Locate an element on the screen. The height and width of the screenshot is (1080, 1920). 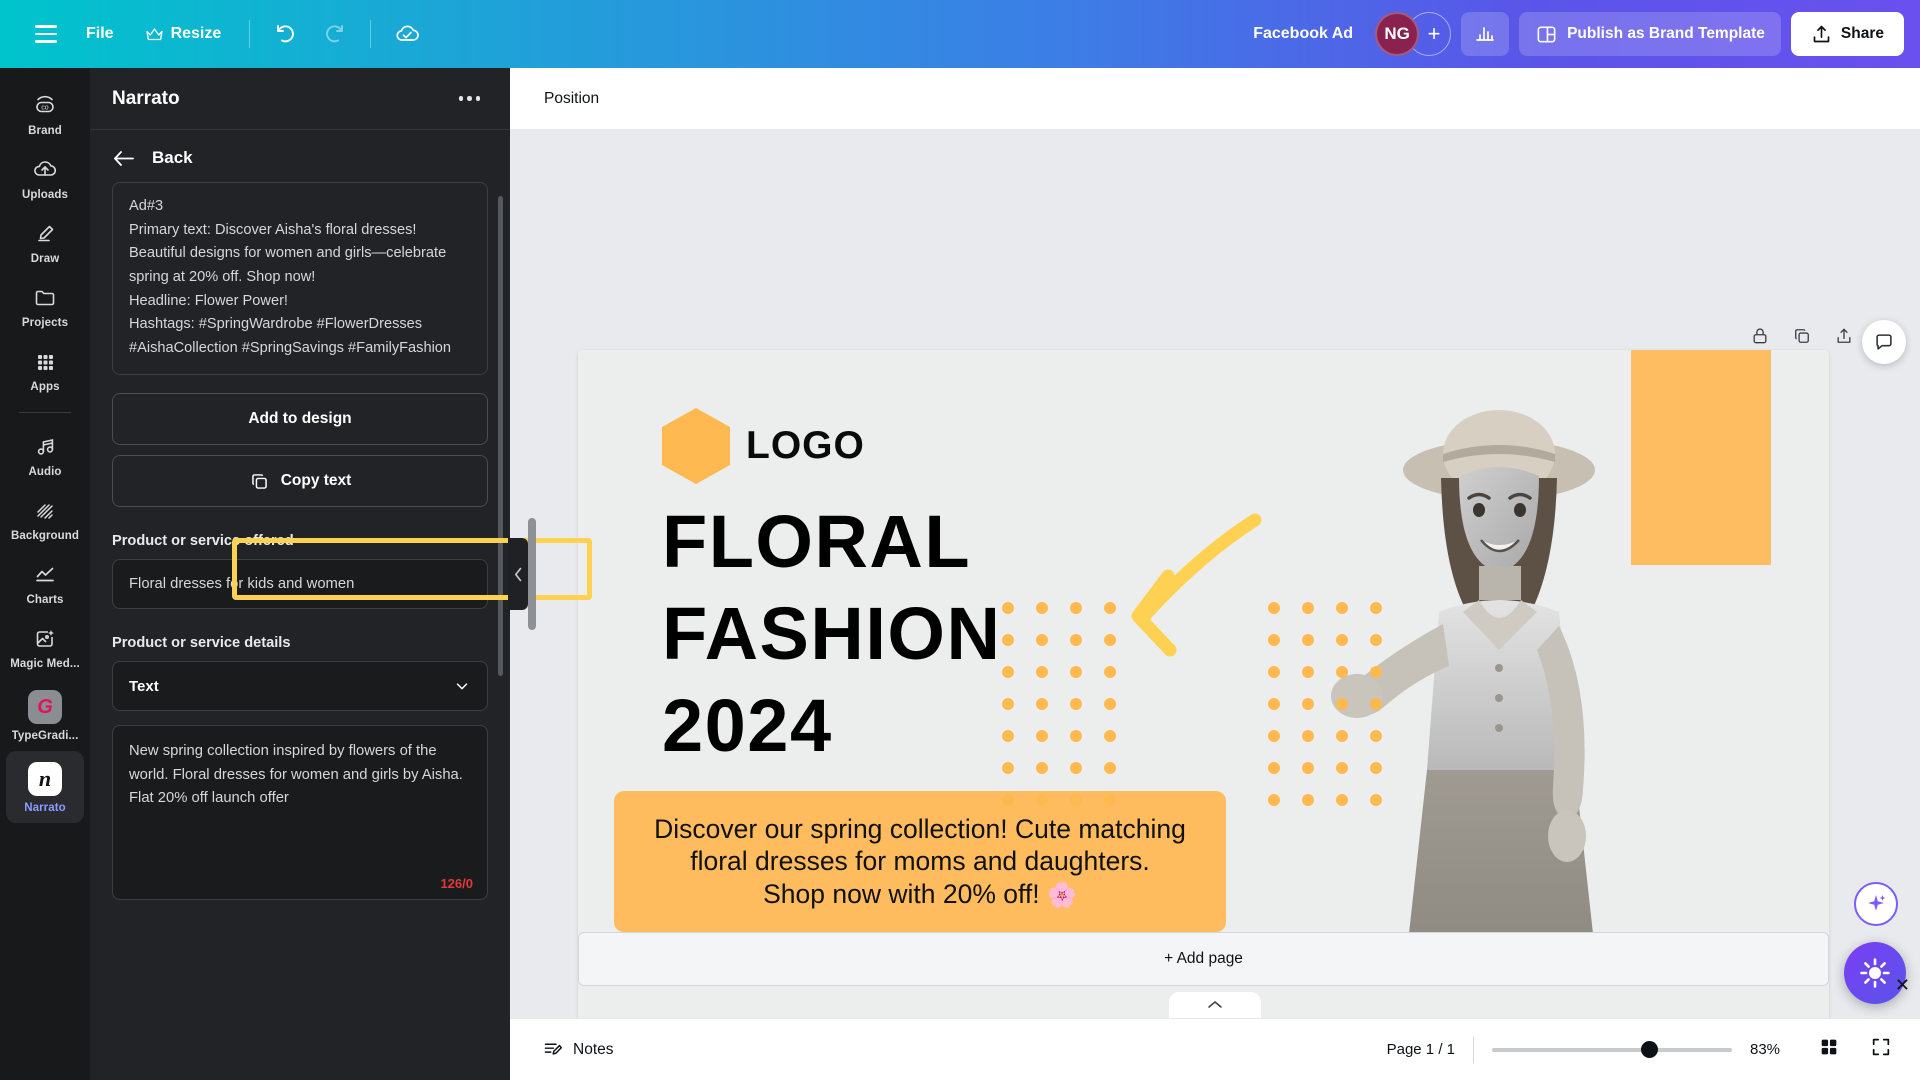
crown-icon is located at coordinates (154, 33).